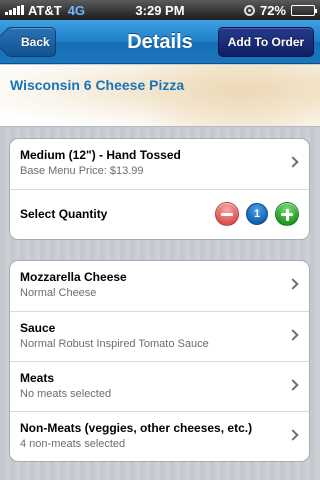  I want to click on battery-icon, so click(304, 10).